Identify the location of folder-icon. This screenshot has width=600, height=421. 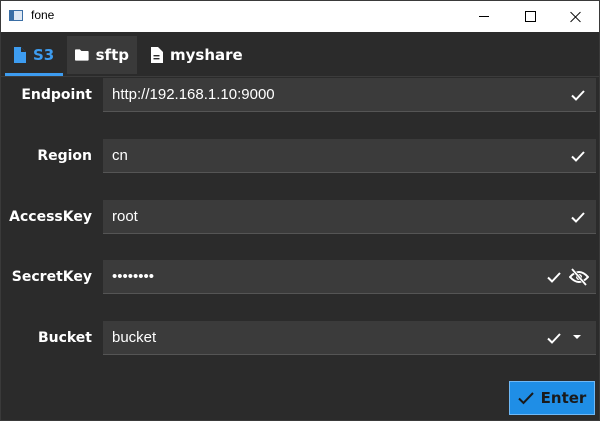
(82, 55).